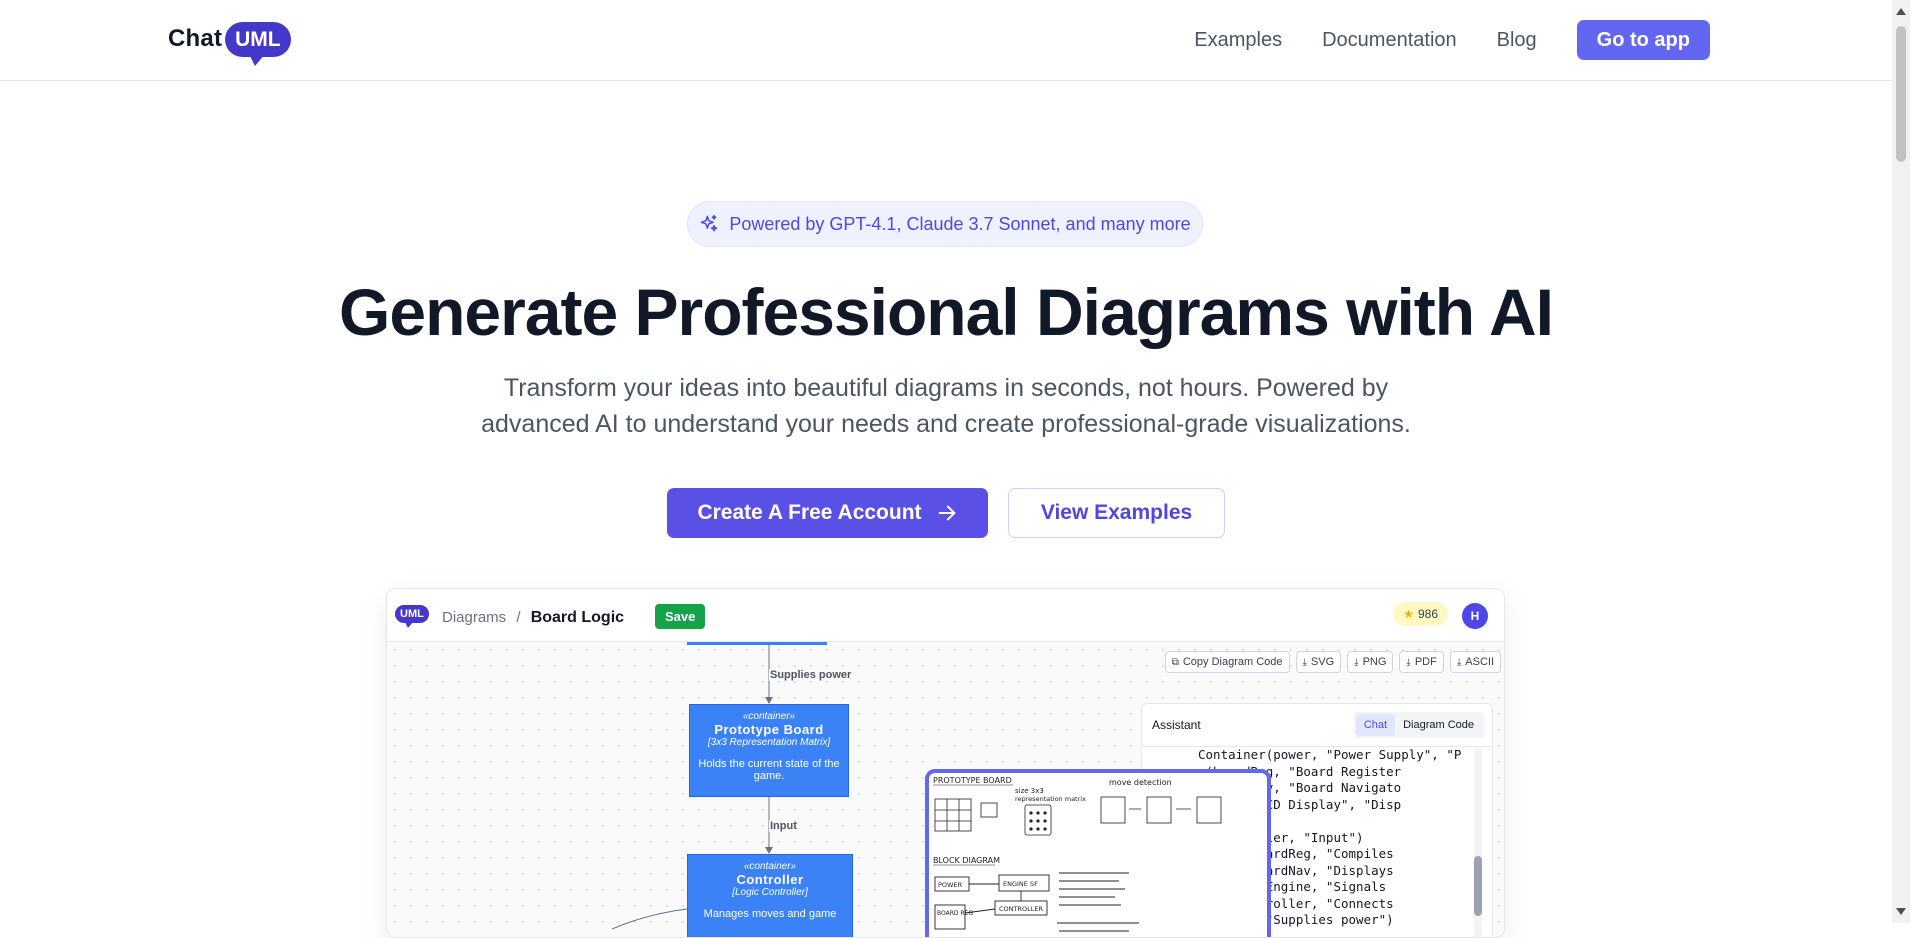  Describe the element at coordinates (946, 312) in the screenshot. I see `page-title: Generate Professional Diagrams with AI` at that location.